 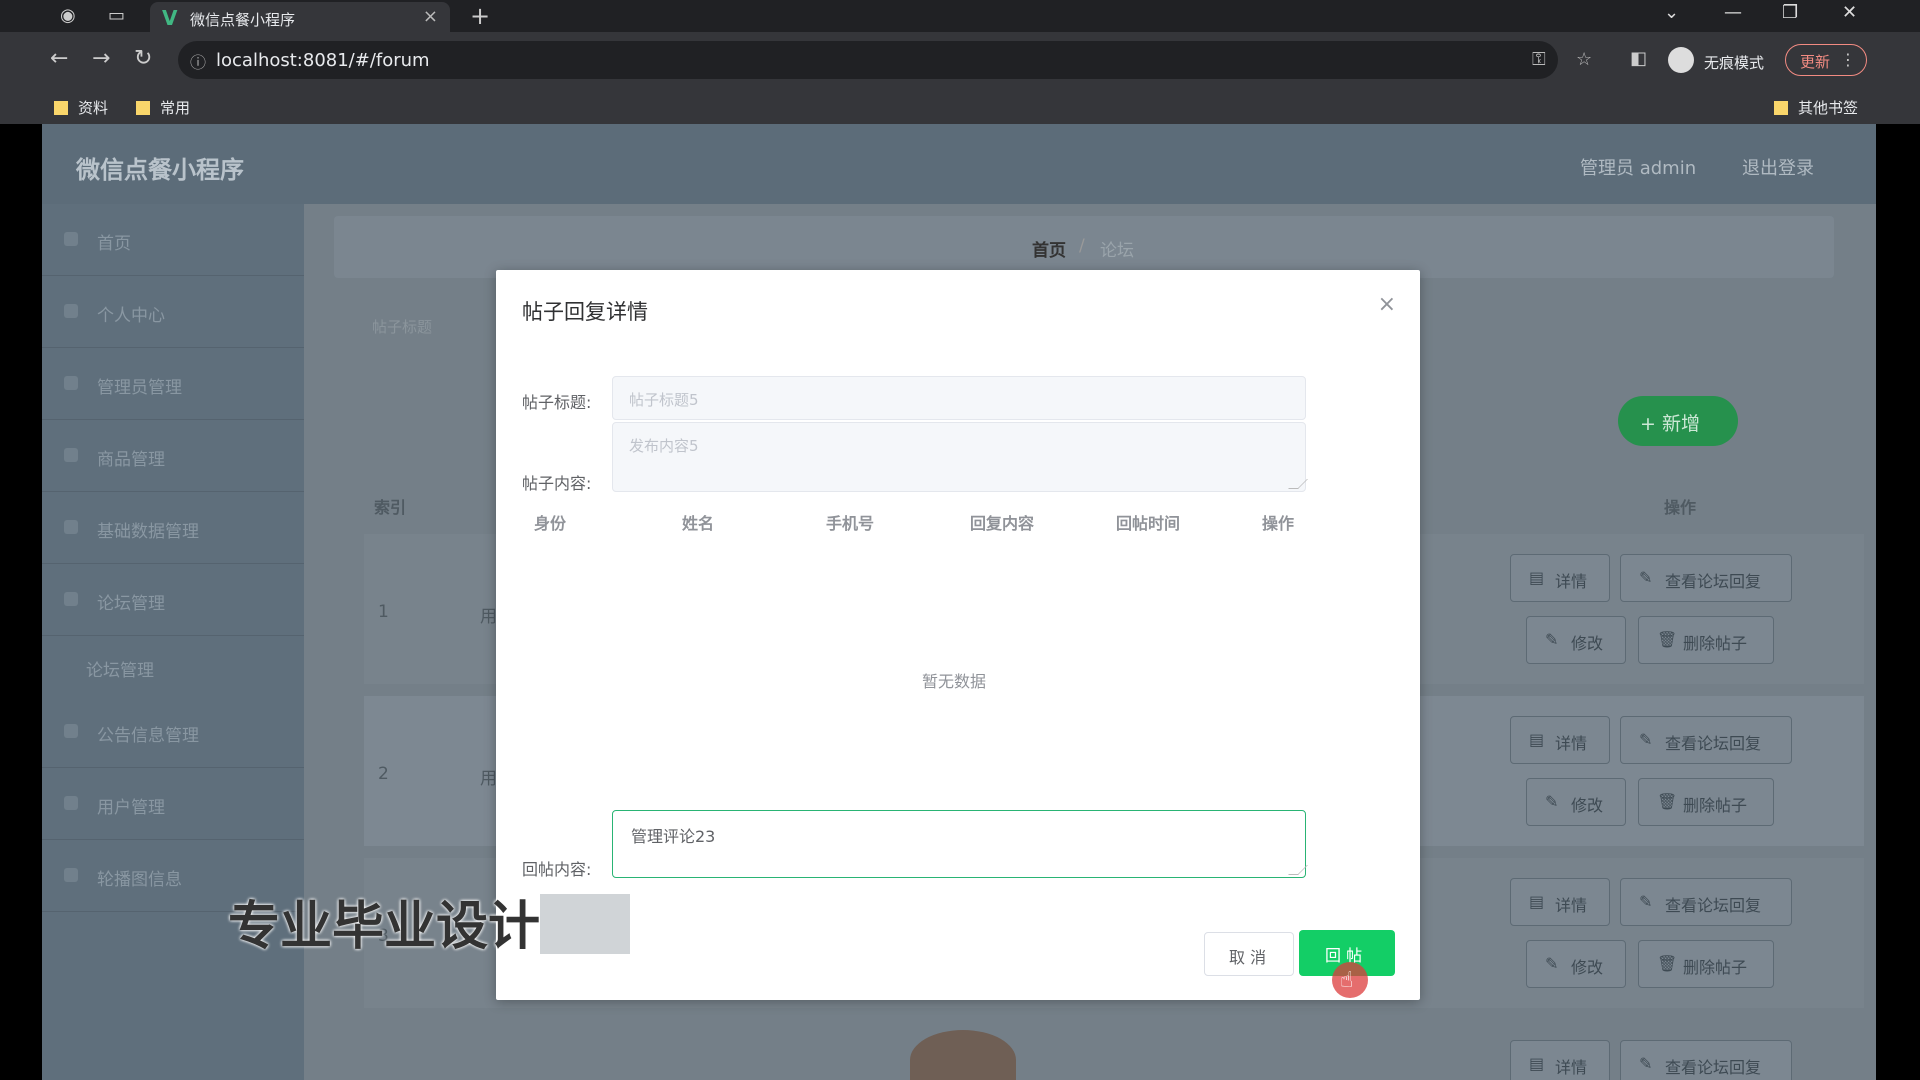 What do you see at coordinates (488, 617) in the screenshot?
I see `row-cell: 用` at bounding box center [488, 617].